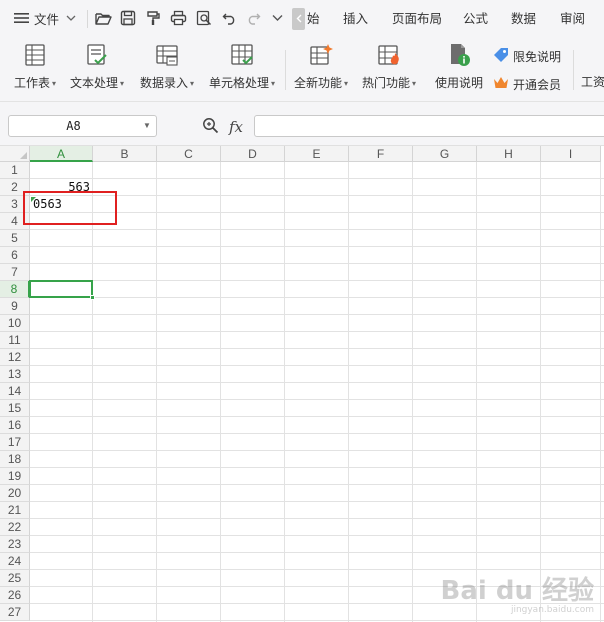 The width and height of the screenshot is (604, 622). What do you see at coordinates (15, 204) in the screenshot?
I see `row-header-3: 3` at bounding box center [15, 204].